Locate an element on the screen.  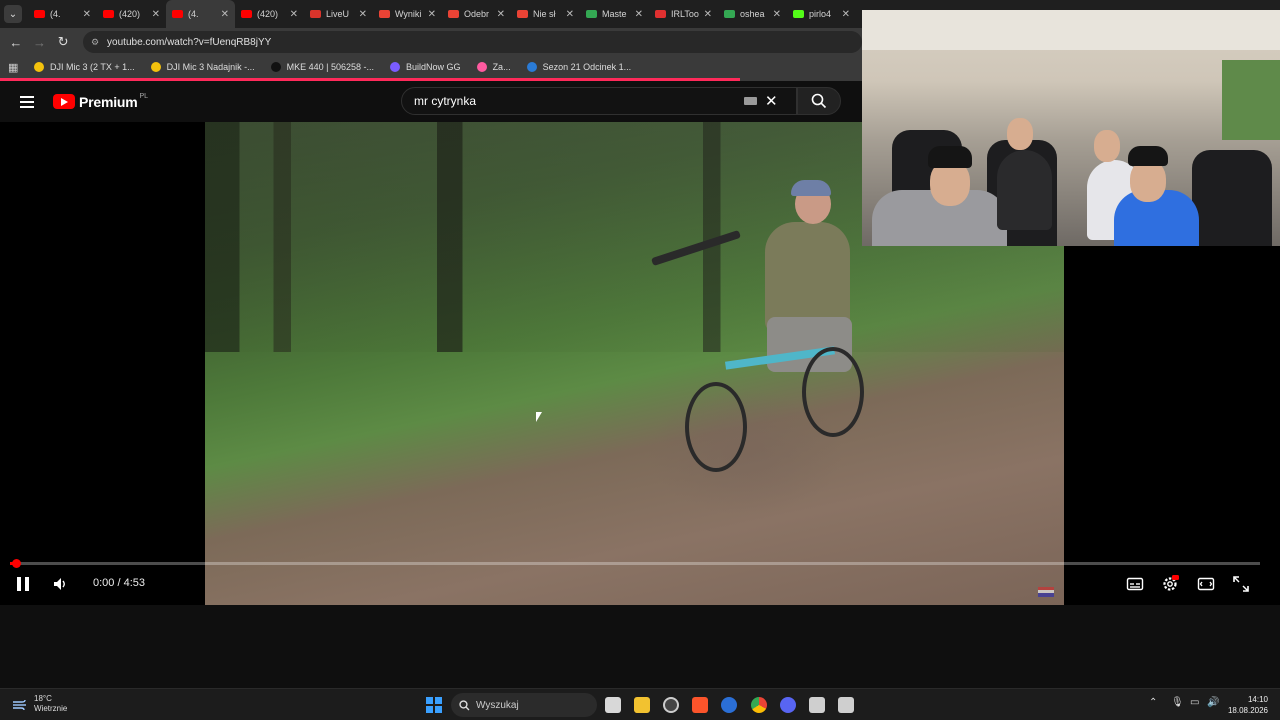
tab-search-menu-icon: ⌄ is located at coordinates (13, 14).